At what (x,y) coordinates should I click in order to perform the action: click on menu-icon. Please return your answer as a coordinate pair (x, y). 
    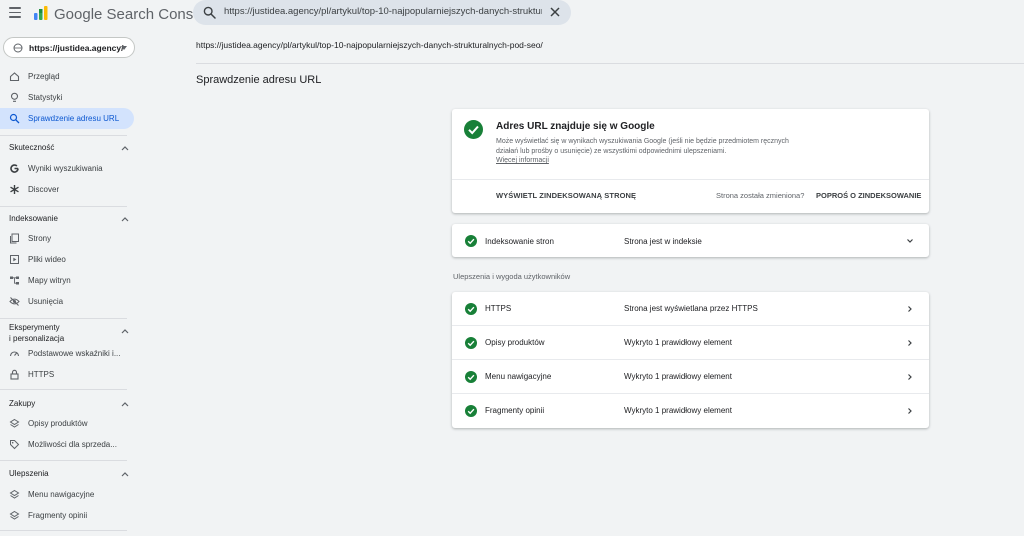
    Looking at the image, I should click on (15, 13).